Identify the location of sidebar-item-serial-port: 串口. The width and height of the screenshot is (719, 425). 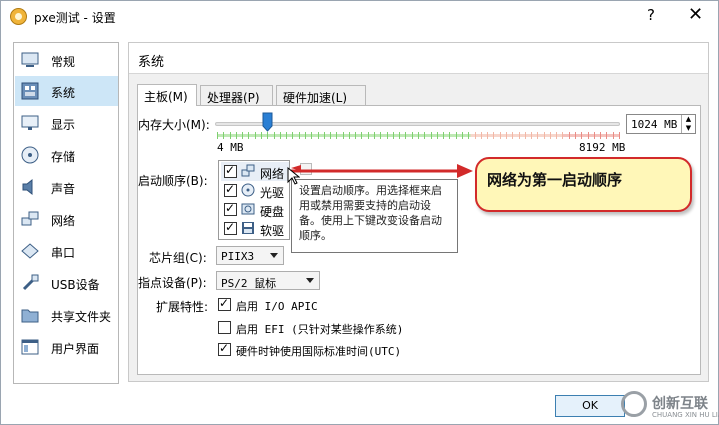
(66, 251).